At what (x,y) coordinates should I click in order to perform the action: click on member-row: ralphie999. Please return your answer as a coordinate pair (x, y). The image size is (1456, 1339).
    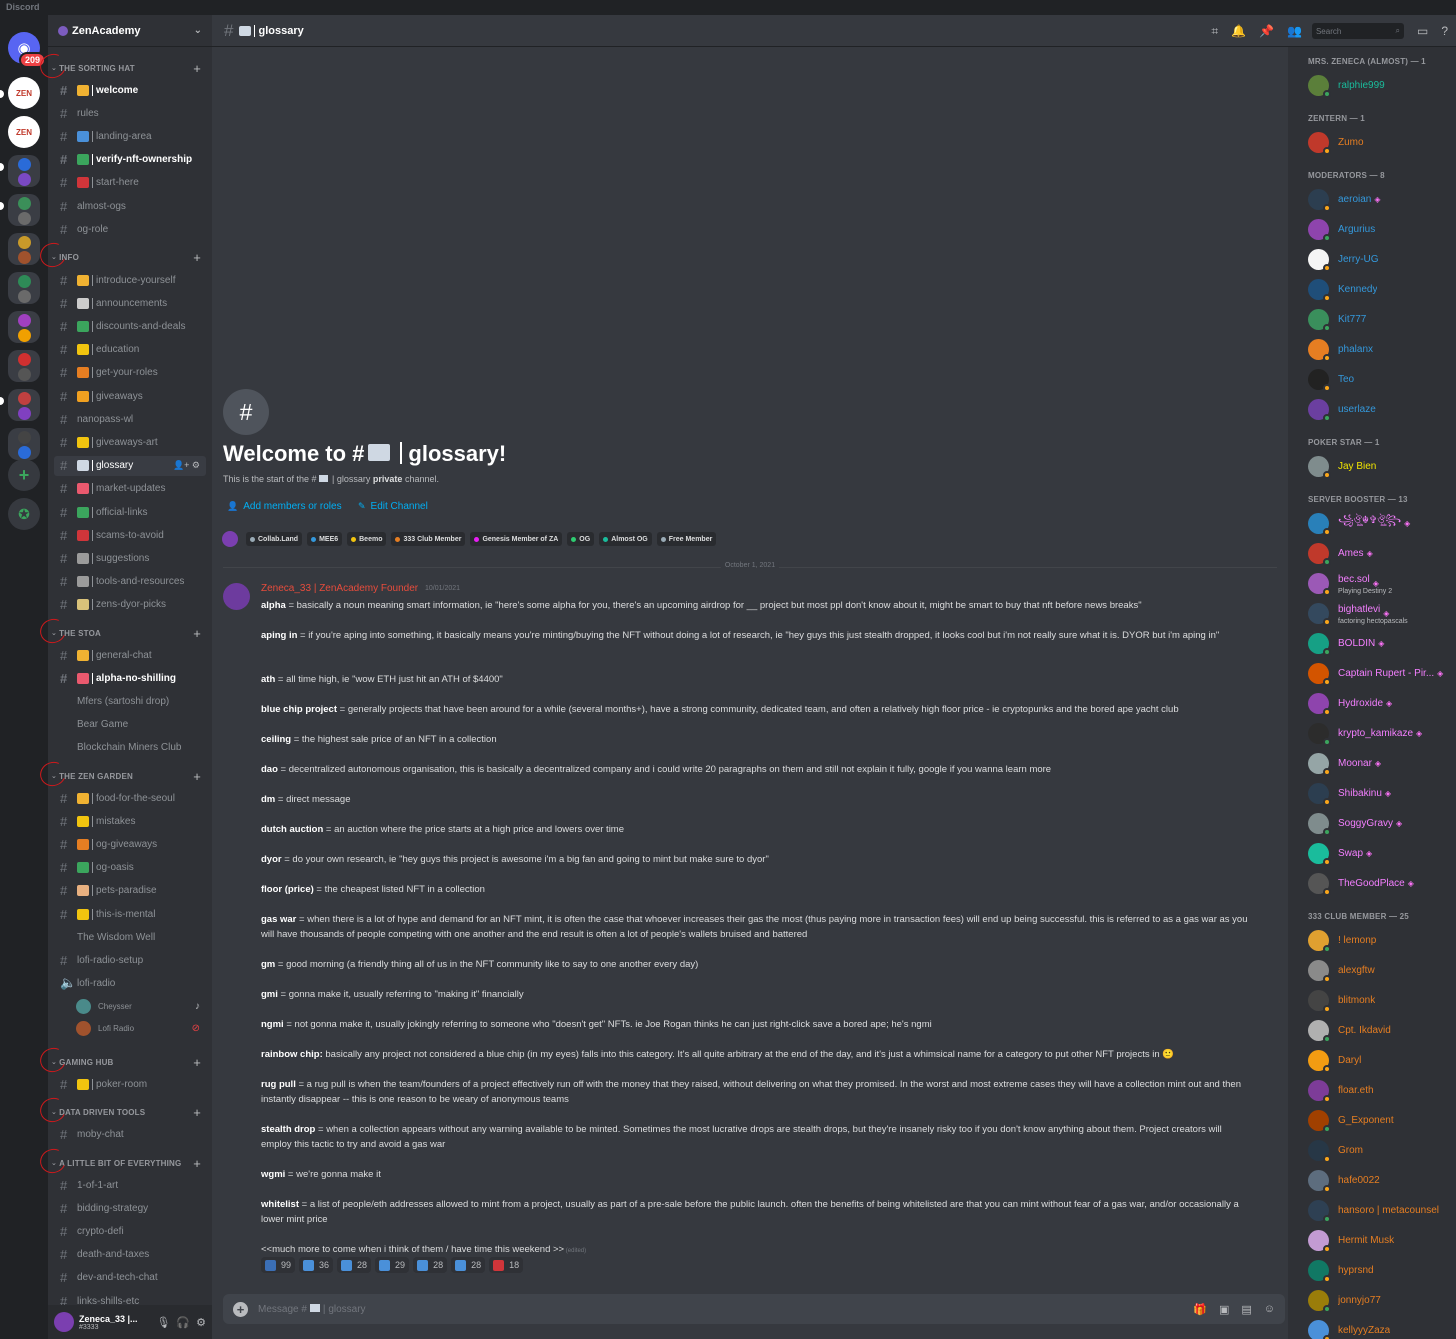
    Looking at the image, I should click on (1382, 85).